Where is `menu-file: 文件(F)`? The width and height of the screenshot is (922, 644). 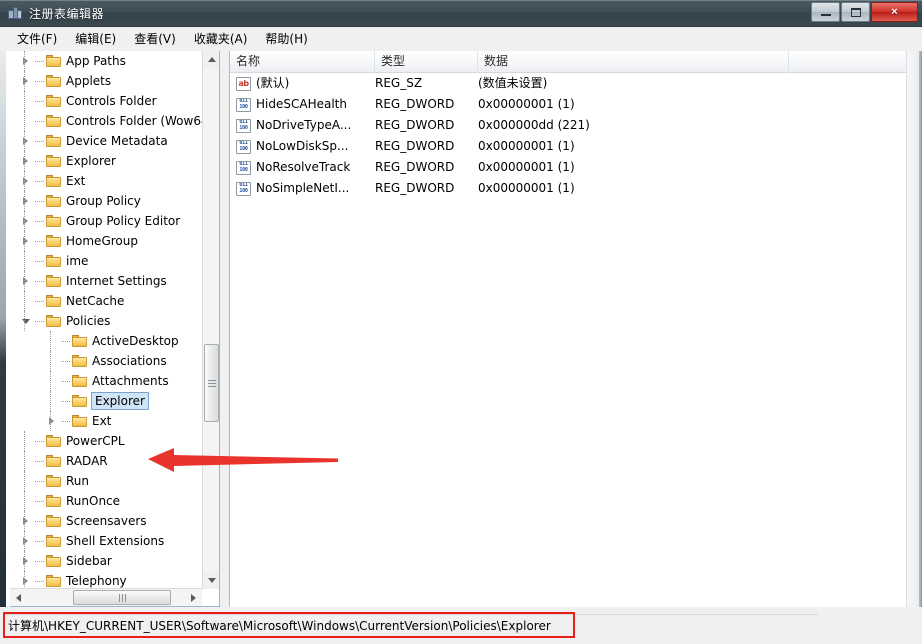 menu-file: 文件(F) is located at coordinates (37, 38).